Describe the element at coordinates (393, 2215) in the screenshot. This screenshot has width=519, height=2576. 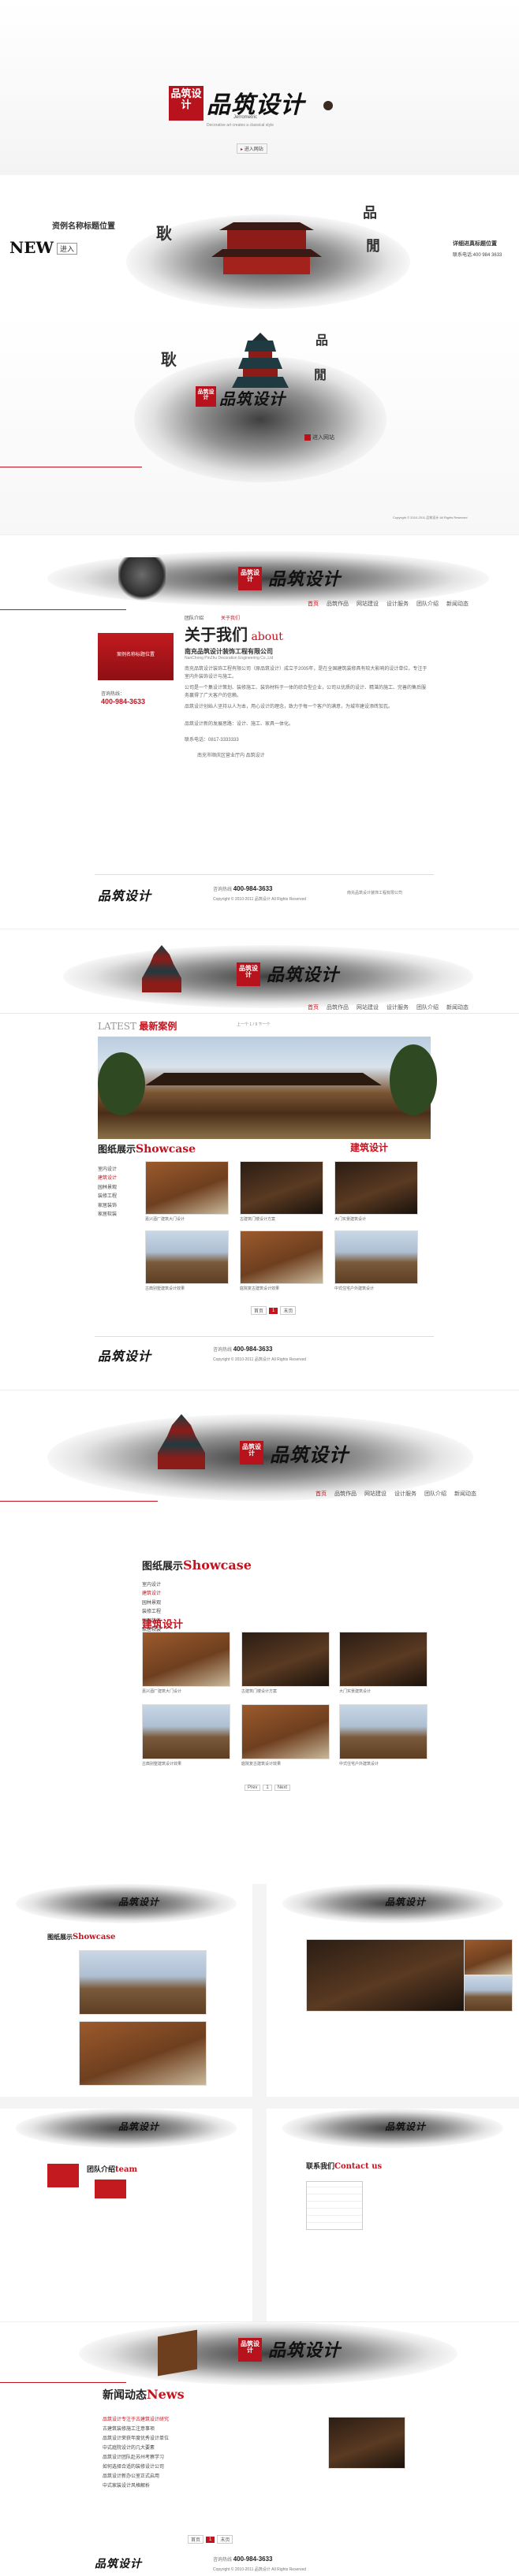
I see `mini-page-contact: 品筑设计 联系我们Contact us` at that location.